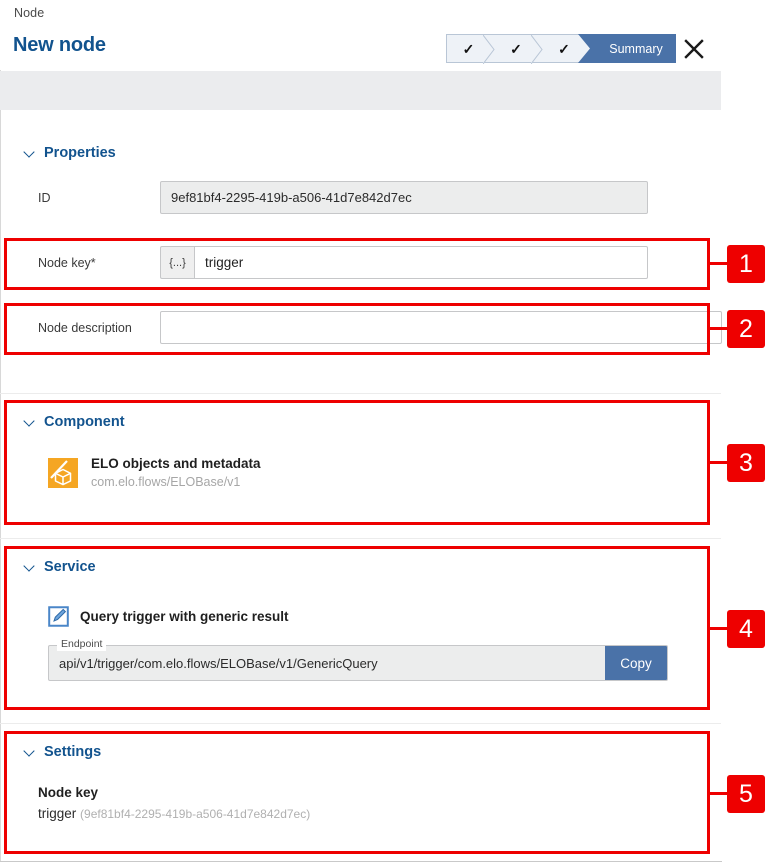  What do you see at coordinates (44, 197) in the screenshot?
I see `id-label: ID` at bounding box center [44, 197].